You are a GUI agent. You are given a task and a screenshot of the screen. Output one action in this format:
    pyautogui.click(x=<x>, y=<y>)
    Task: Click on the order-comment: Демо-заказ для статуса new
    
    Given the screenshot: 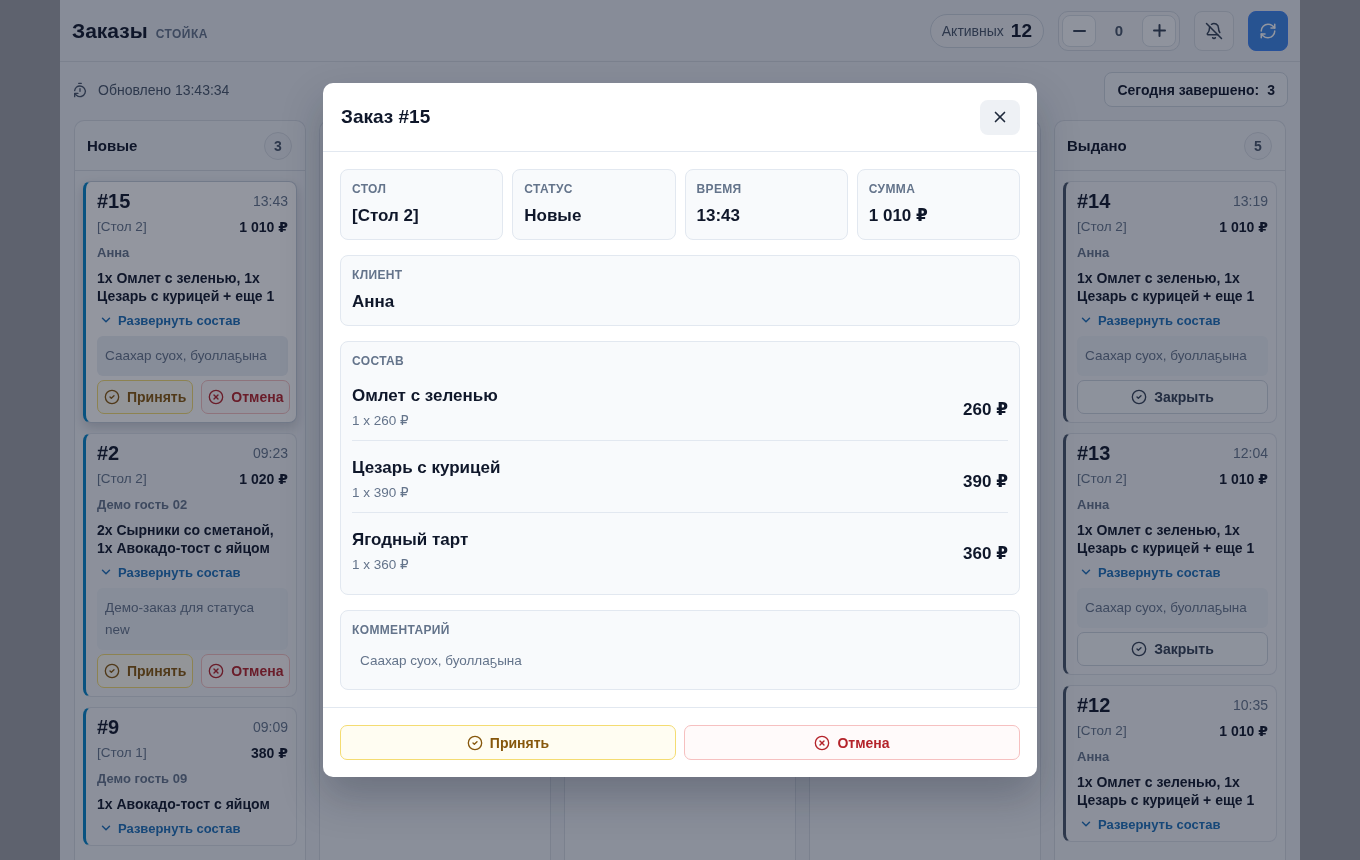 What is the action you would take?
    pyautogui.click(x=192, y=619)
    